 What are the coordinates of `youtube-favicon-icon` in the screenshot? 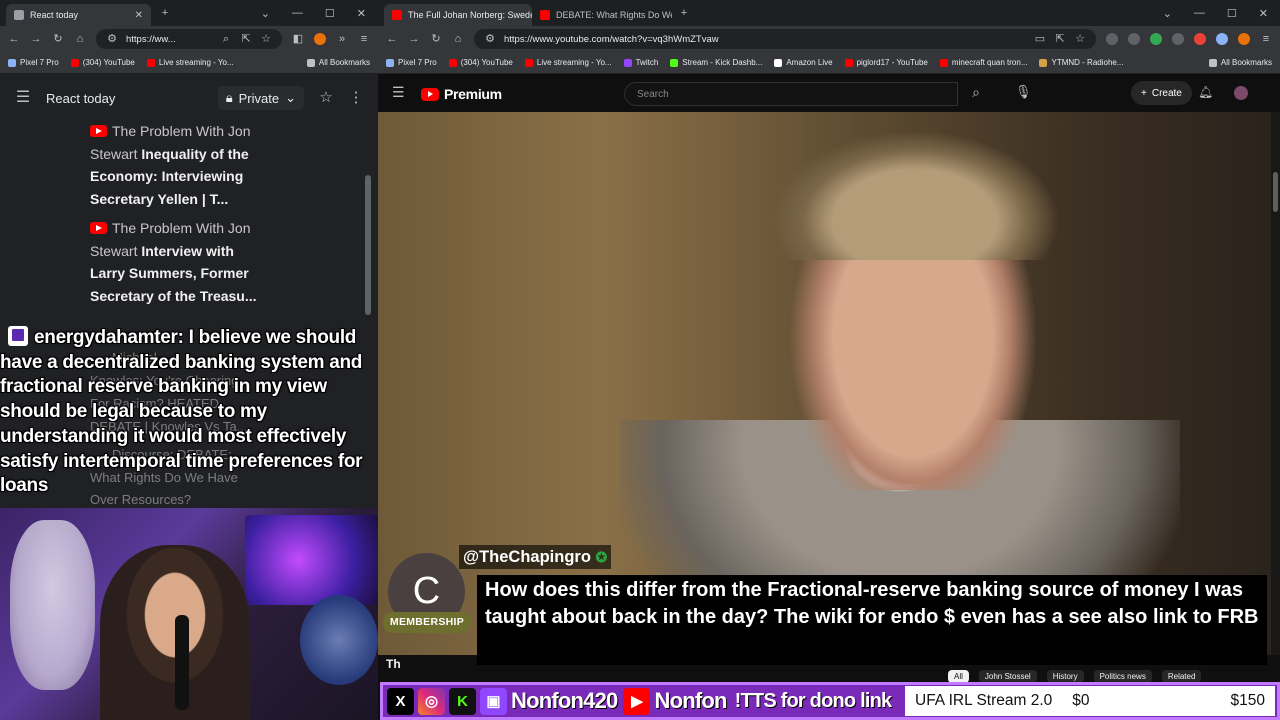 It's located at (397, 15).